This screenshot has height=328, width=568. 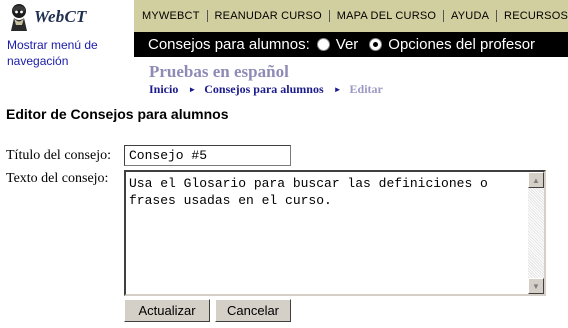 What do you see at coordinates (376, 44) in the screenshot?
I see `radio-opciones-profesor` at bounding box center [376, 44].